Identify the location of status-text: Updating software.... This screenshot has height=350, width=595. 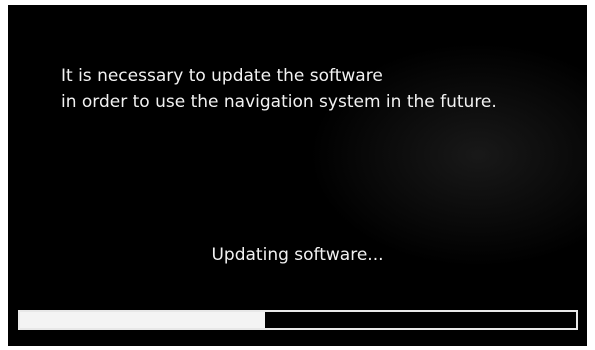
(297, 255).